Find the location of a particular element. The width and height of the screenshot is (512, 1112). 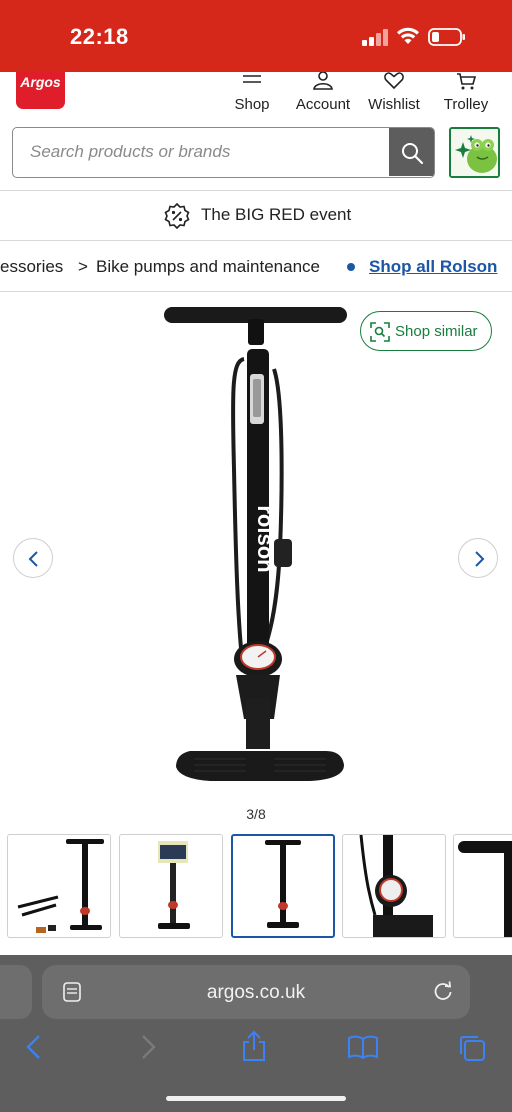

reload-icon is located at coordinates (443, 991).